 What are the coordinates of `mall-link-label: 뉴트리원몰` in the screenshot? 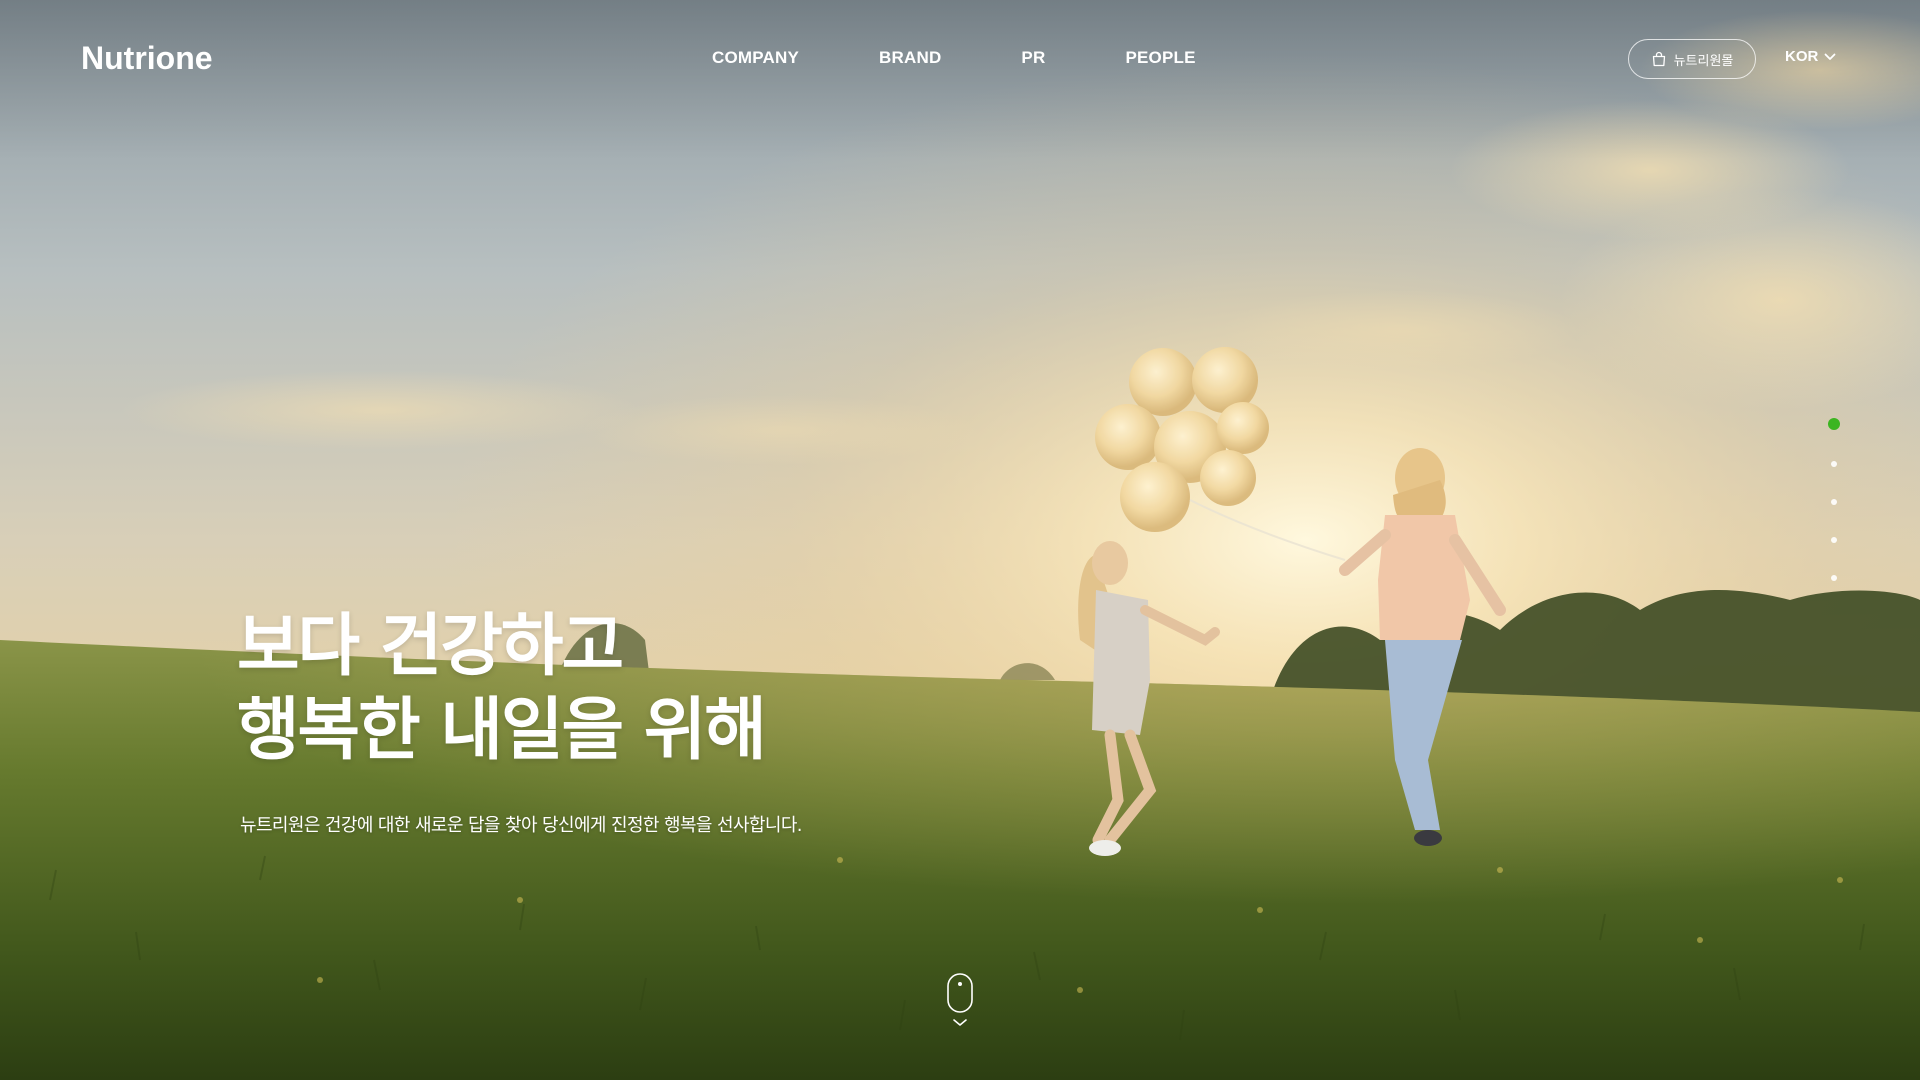 It's located at (1703, 61).